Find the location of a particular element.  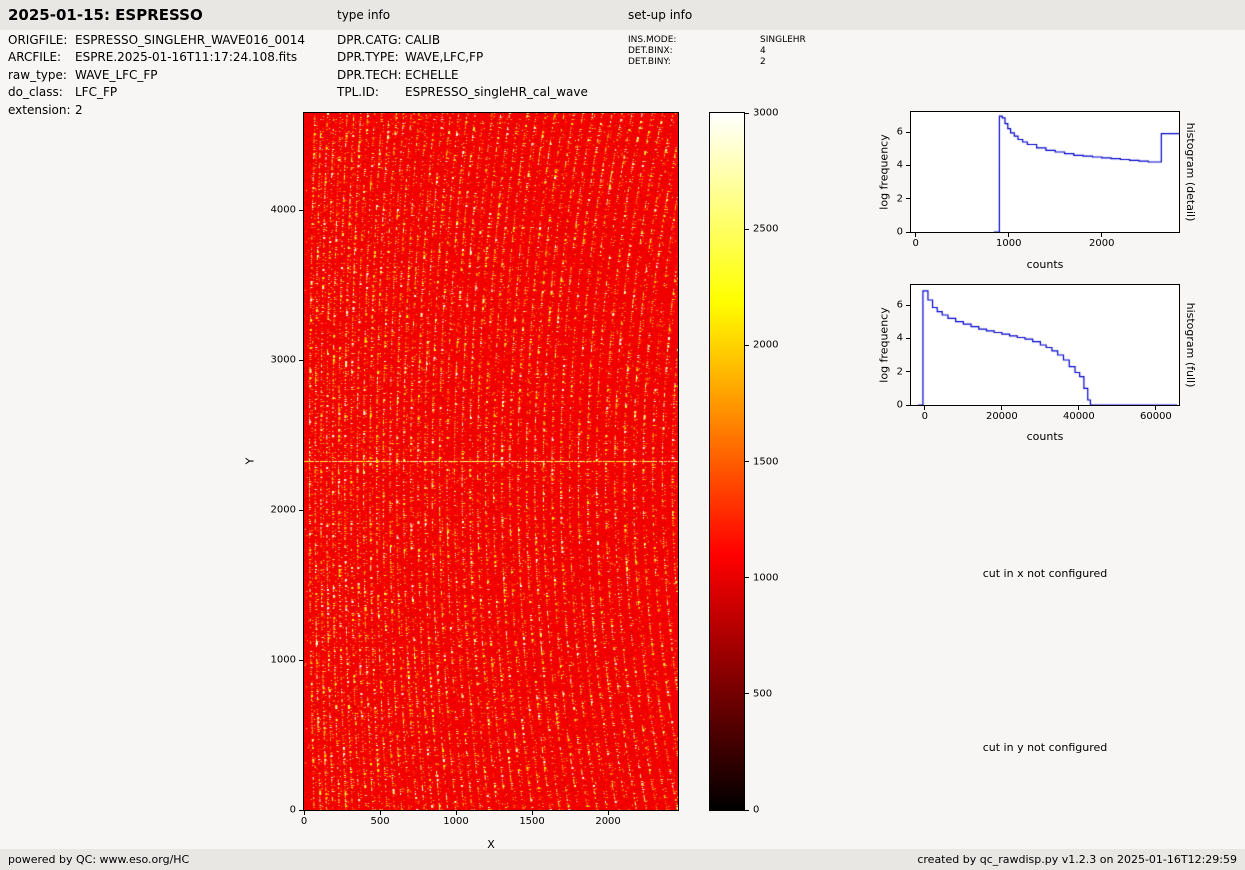

field-label: raw_type: is located at coordinates (37, 74).